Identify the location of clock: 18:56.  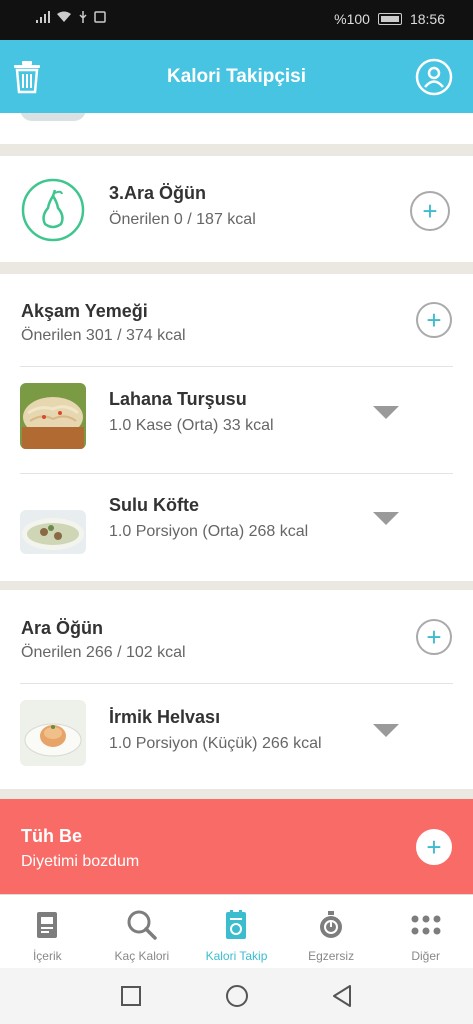
(427, 19).